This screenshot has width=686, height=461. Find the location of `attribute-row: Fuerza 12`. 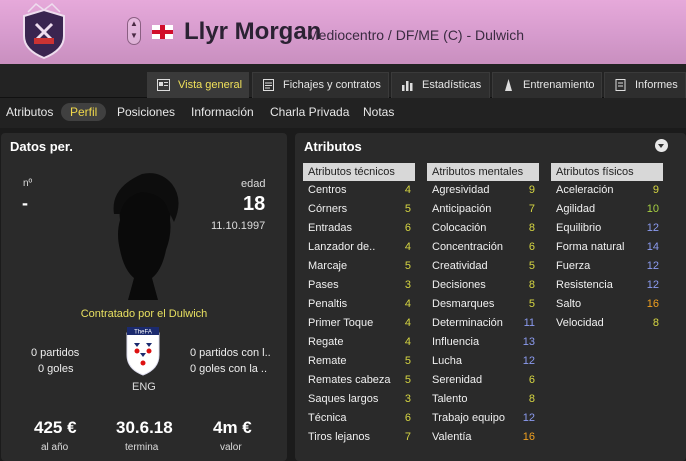

attribute-row: Fuerza 12 is located at coordinates (607, 266).